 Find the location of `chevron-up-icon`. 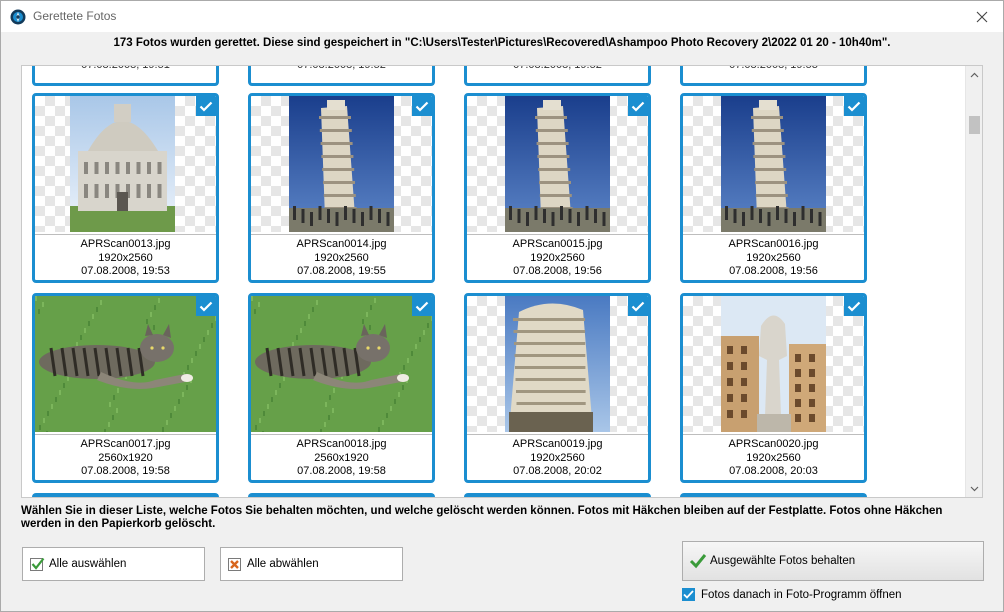

chevron-up-icon is located at coordinates (974, 74).